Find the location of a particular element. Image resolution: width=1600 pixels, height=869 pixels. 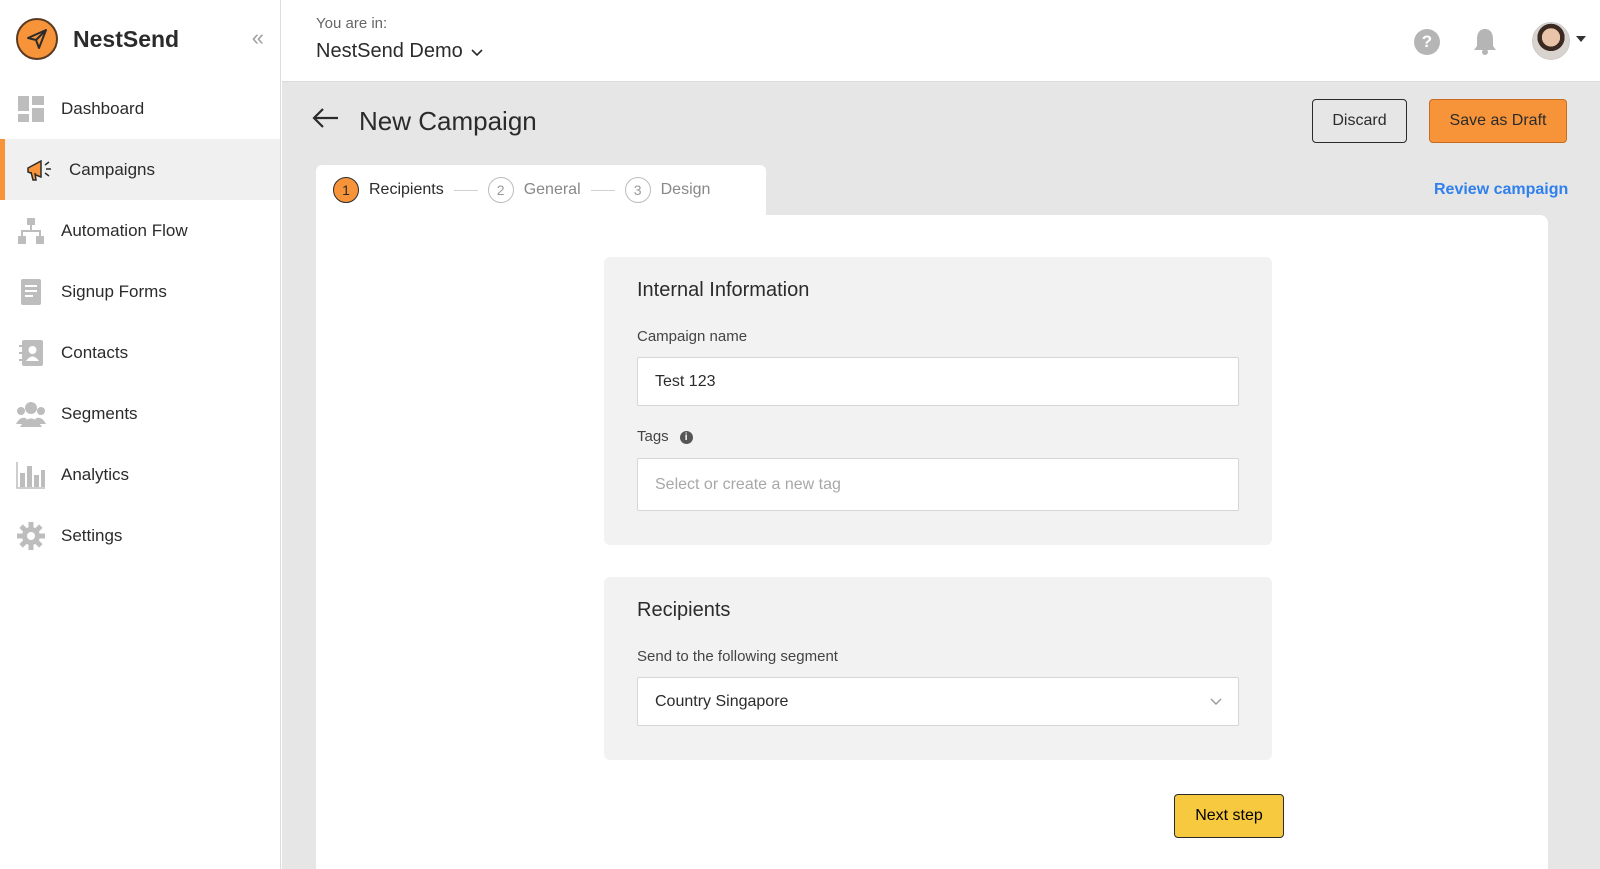

page-title: New Campaign is located at coordinates (448, 121).